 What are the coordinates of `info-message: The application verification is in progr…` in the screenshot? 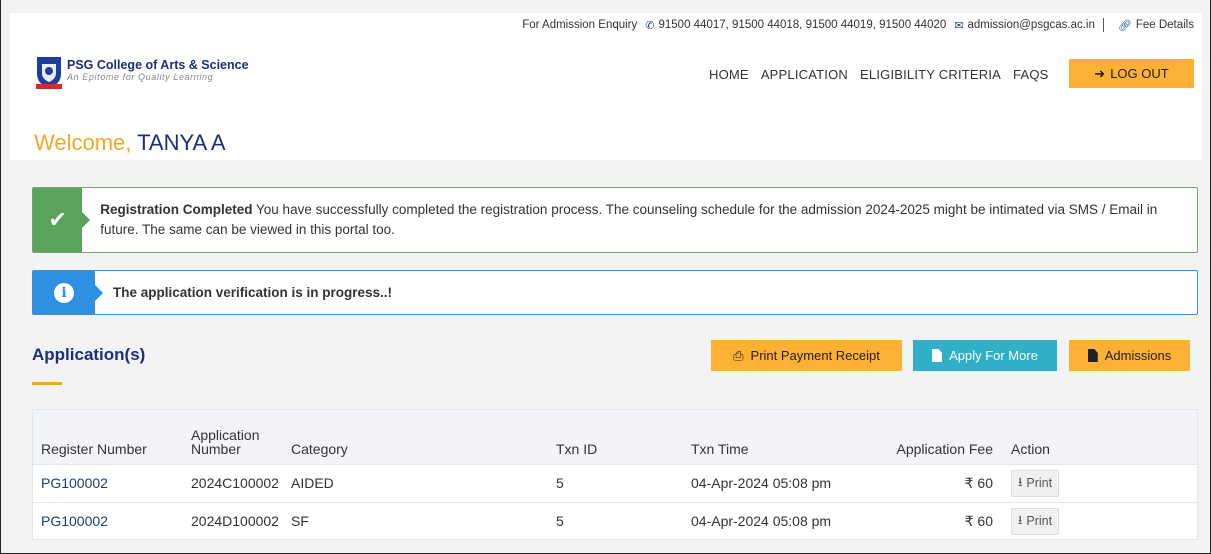 It's located at (253, 292).